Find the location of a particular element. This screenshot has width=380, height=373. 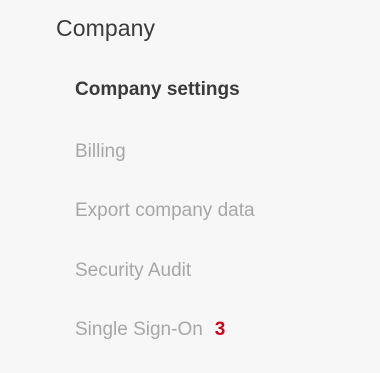

nav-item-company-settings: Company settings is located at coordinates (157, 90).